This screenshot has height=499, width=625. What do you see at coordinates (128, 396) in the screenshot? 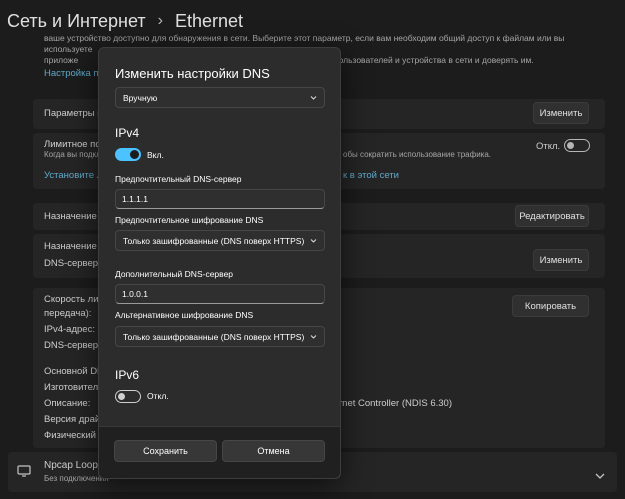
I see `ipv6-toggle` at bounding box center [128, 396].